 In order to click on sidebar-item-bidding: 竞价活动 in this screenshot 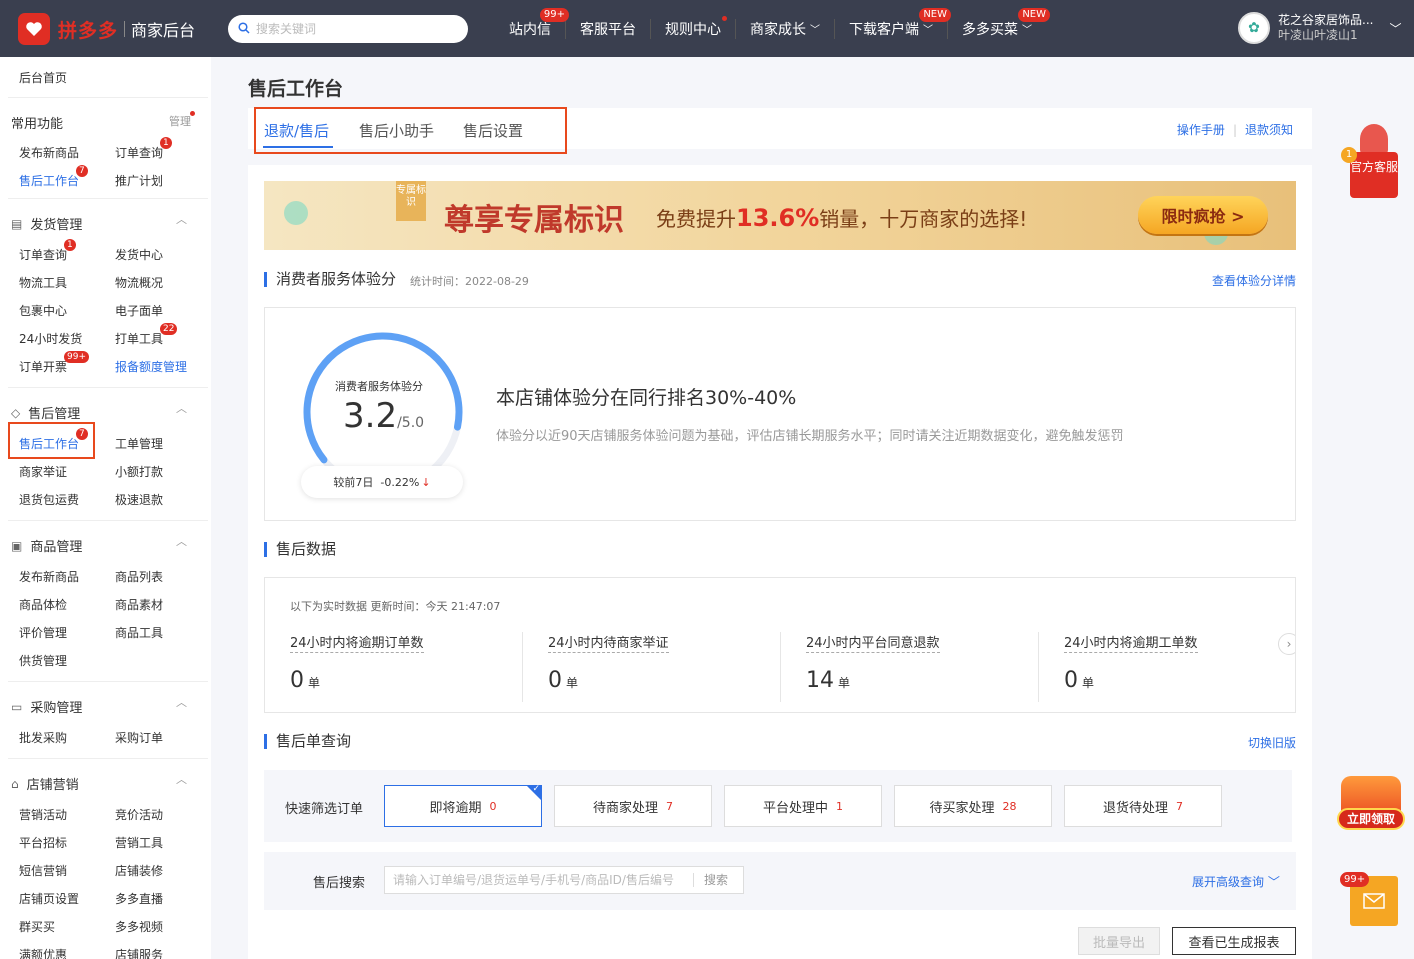, I will do `click(139, 814)`.